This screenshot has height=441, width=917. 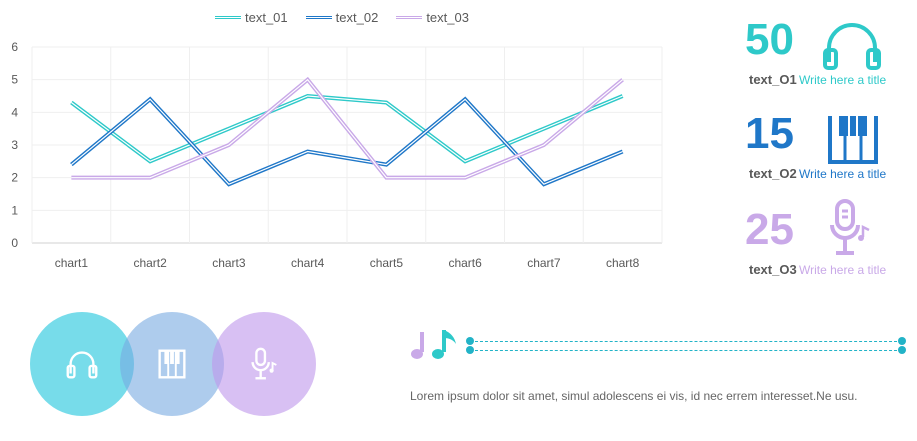 I want to click on stat-value: 50, so click(x=769, y=39).